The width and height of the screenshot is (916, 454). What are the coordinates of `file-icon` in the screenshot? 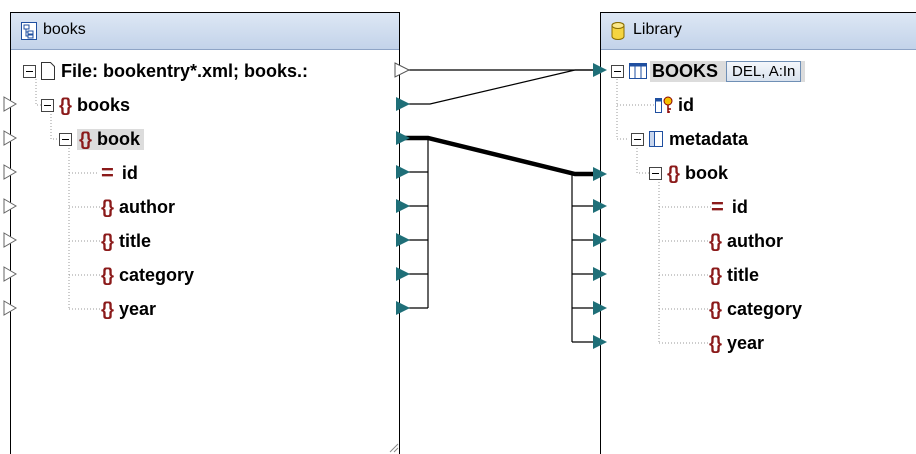 It's located at (48, 71).